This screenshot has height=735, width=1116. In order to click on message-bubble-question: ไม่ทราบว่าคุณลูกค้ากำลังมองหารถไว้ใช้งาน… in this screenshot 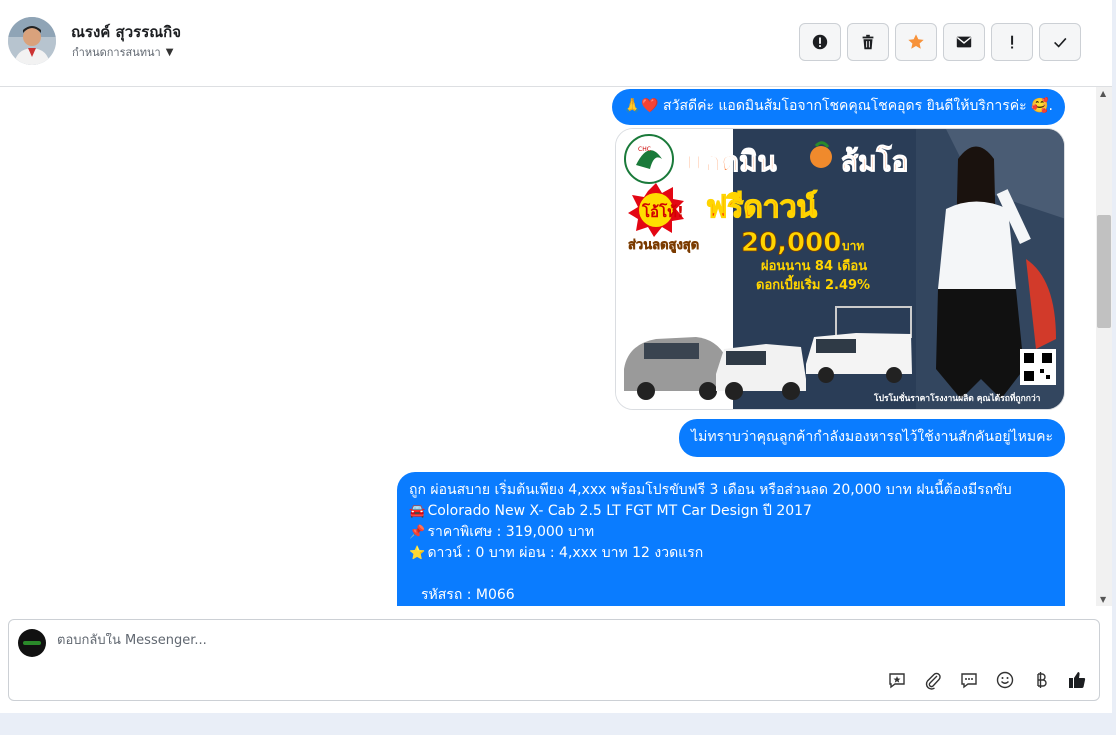, I will do `click(872, 438)`.